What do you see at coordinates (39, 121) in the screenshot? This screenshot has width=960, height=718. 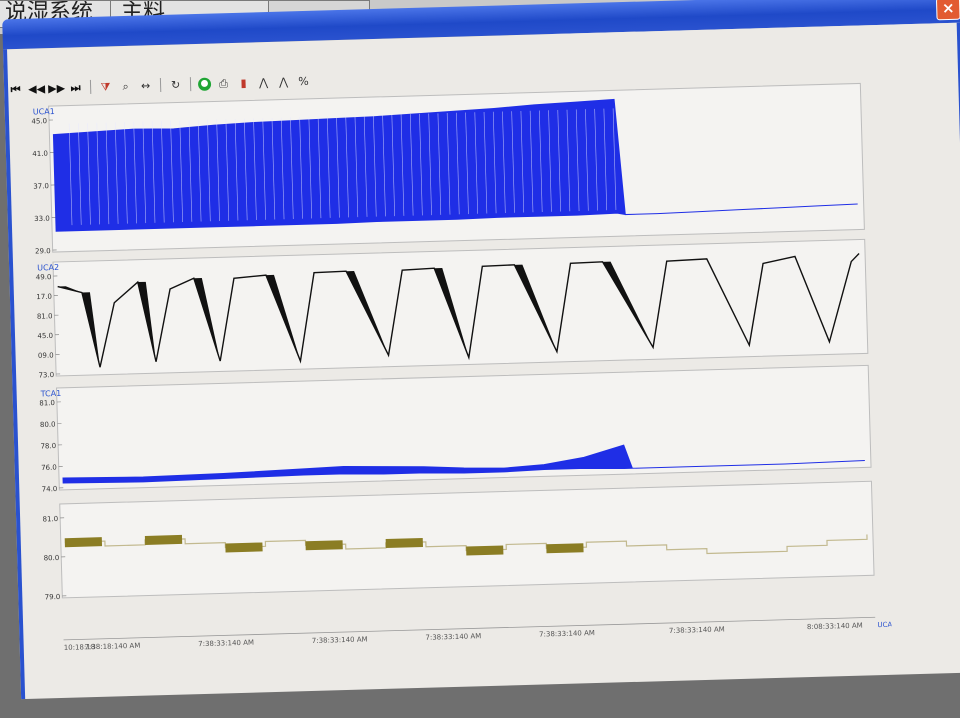 I see `y-tick-label: 45.0` at bounding box center [39, 121].